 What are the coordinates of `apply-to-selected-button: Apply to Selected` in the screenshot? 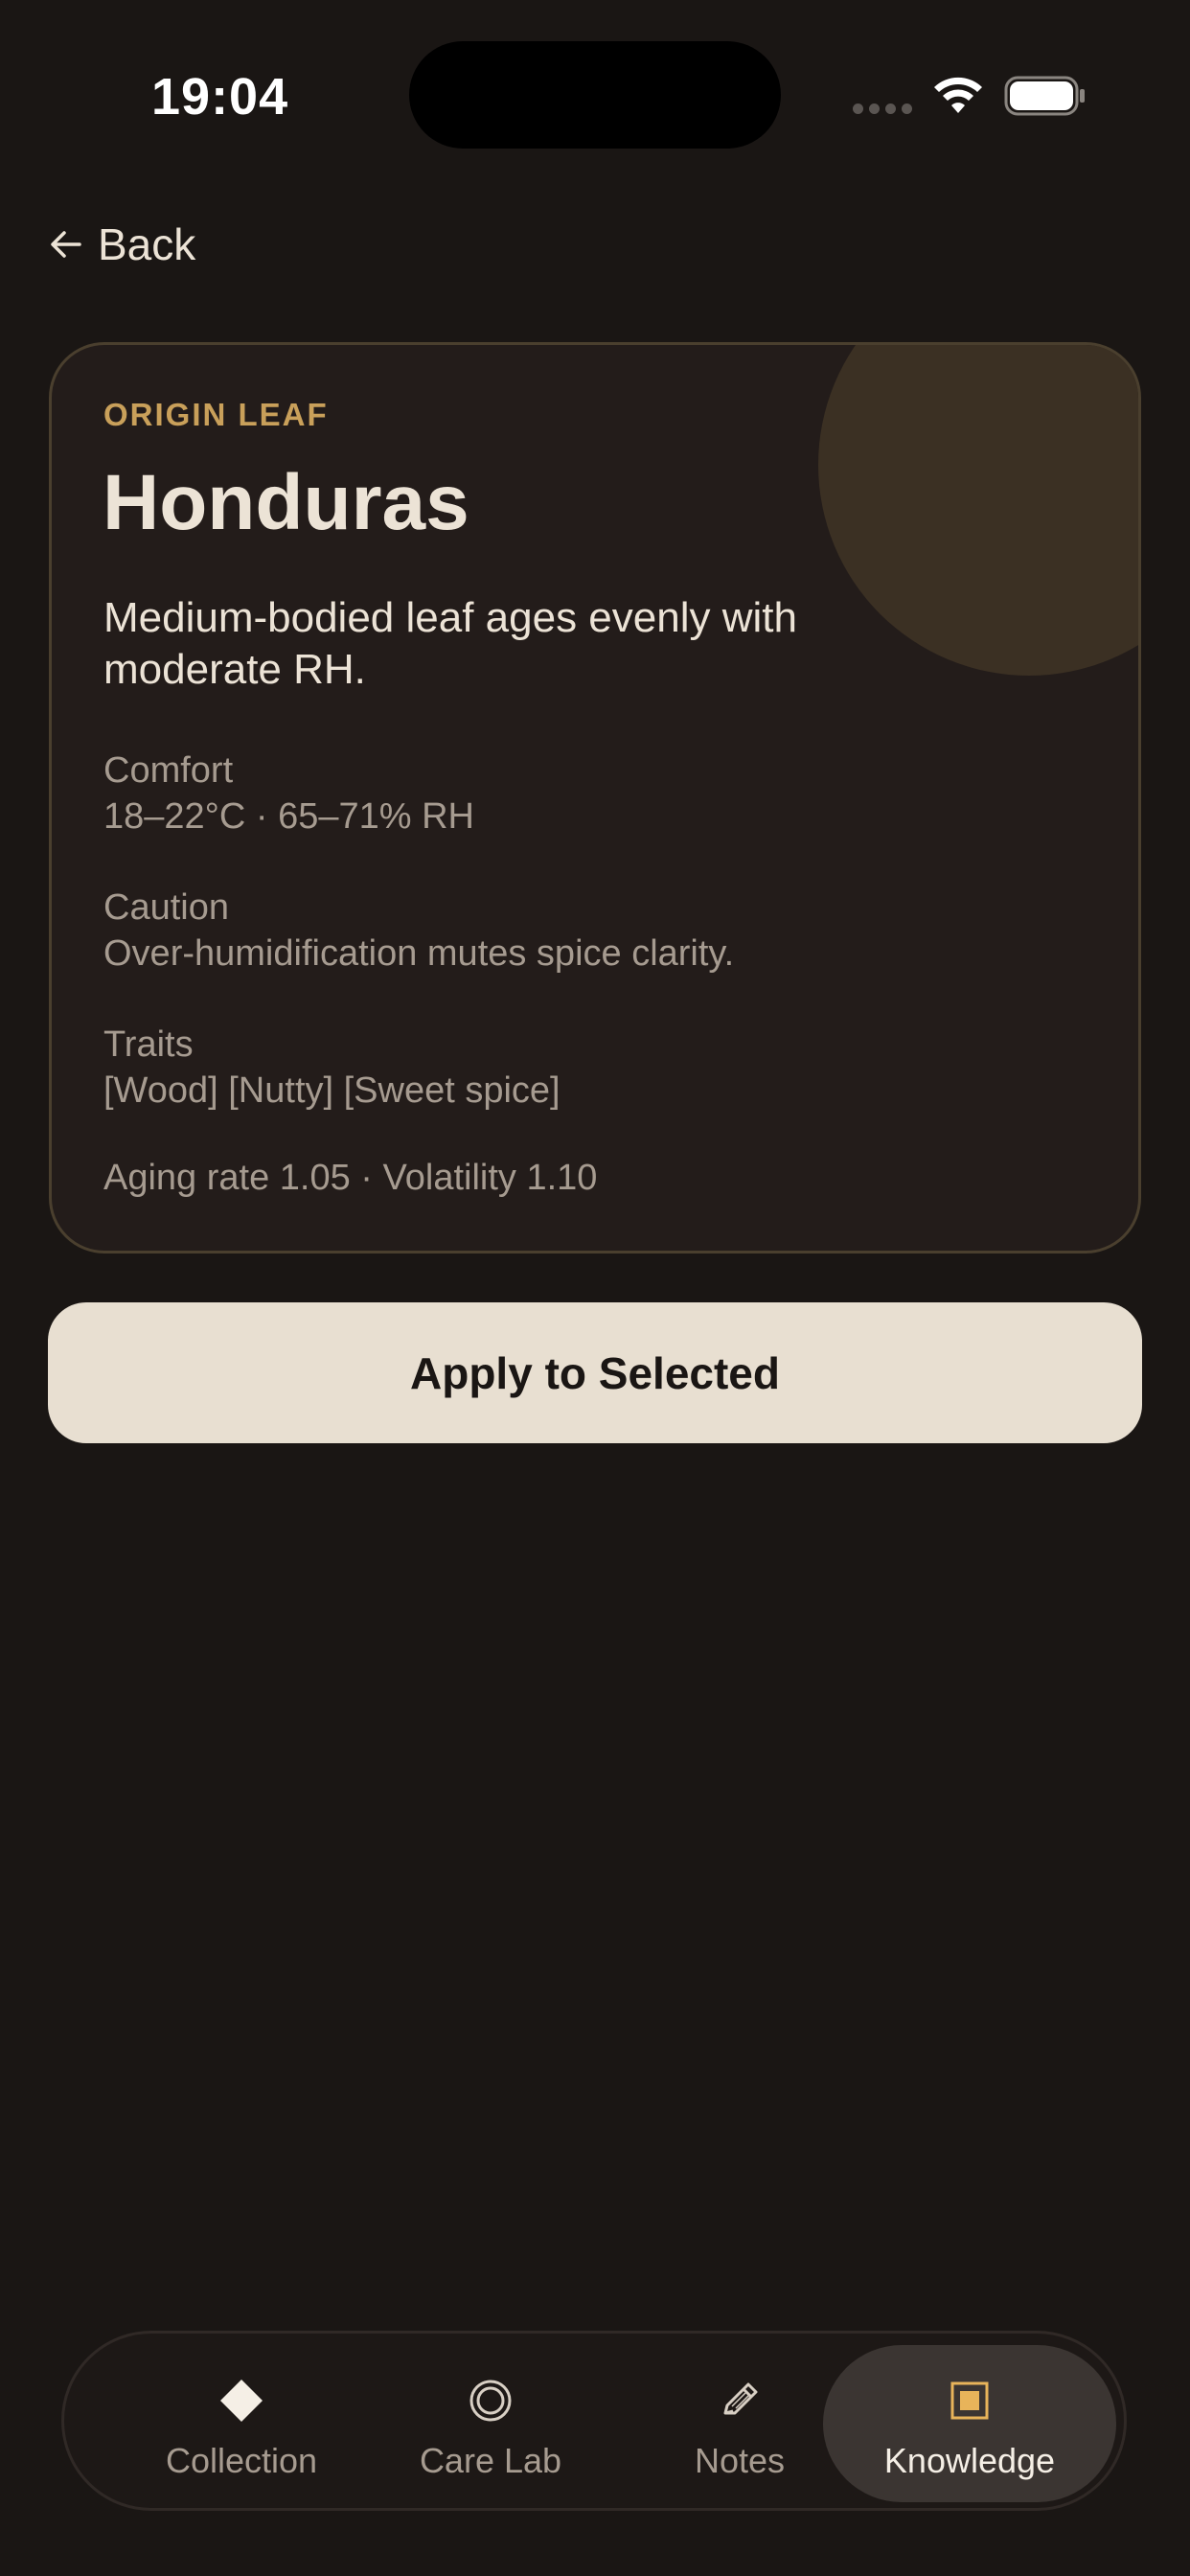 It's located at (595, 1372).